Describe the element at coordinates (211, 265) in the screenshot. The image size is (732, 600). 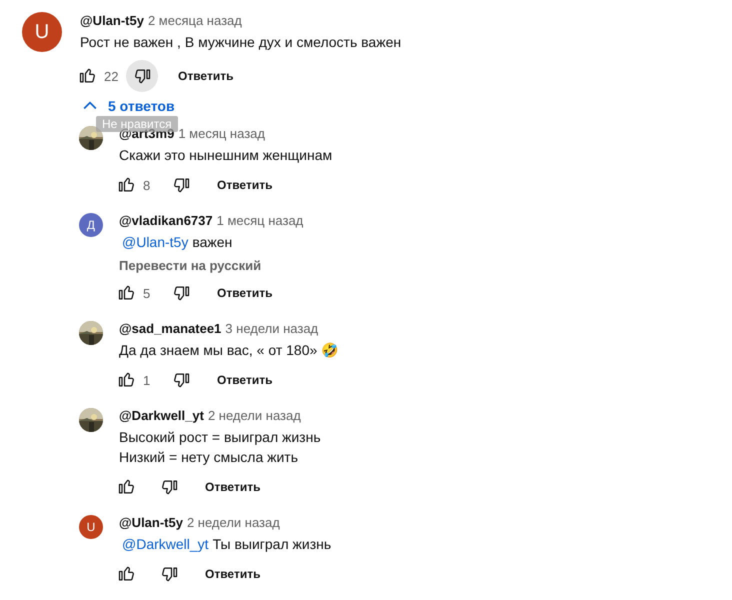
I see `translate-link: Перевести на русский` at that location.